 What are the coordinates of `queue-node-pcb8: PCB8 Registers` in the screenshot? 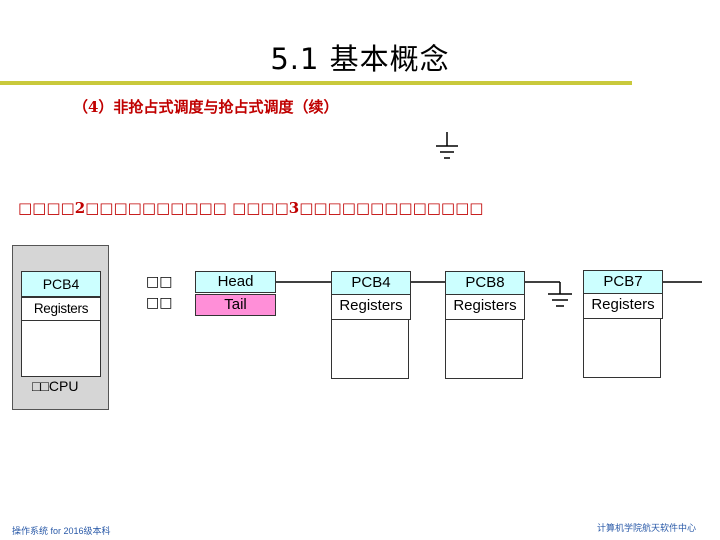 It's located at (485, 325).